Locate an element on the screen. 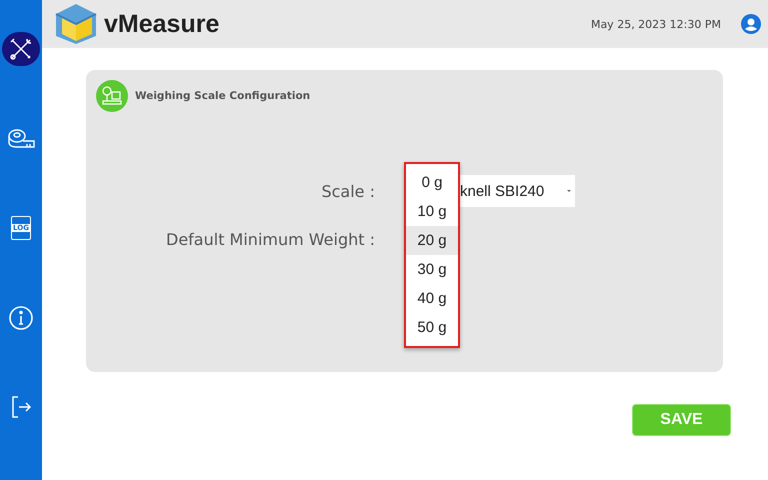 This screenshot has height=480, width=768. dropdown-option: 50 g is located at coordinates (432, 327).